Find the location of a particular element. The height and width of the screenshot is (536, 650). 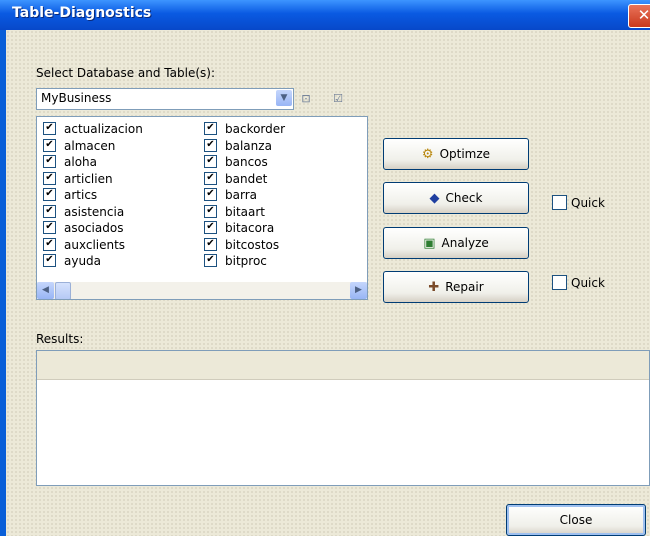

table-item: ✔ bitproc is located at coordinates (244, 261).